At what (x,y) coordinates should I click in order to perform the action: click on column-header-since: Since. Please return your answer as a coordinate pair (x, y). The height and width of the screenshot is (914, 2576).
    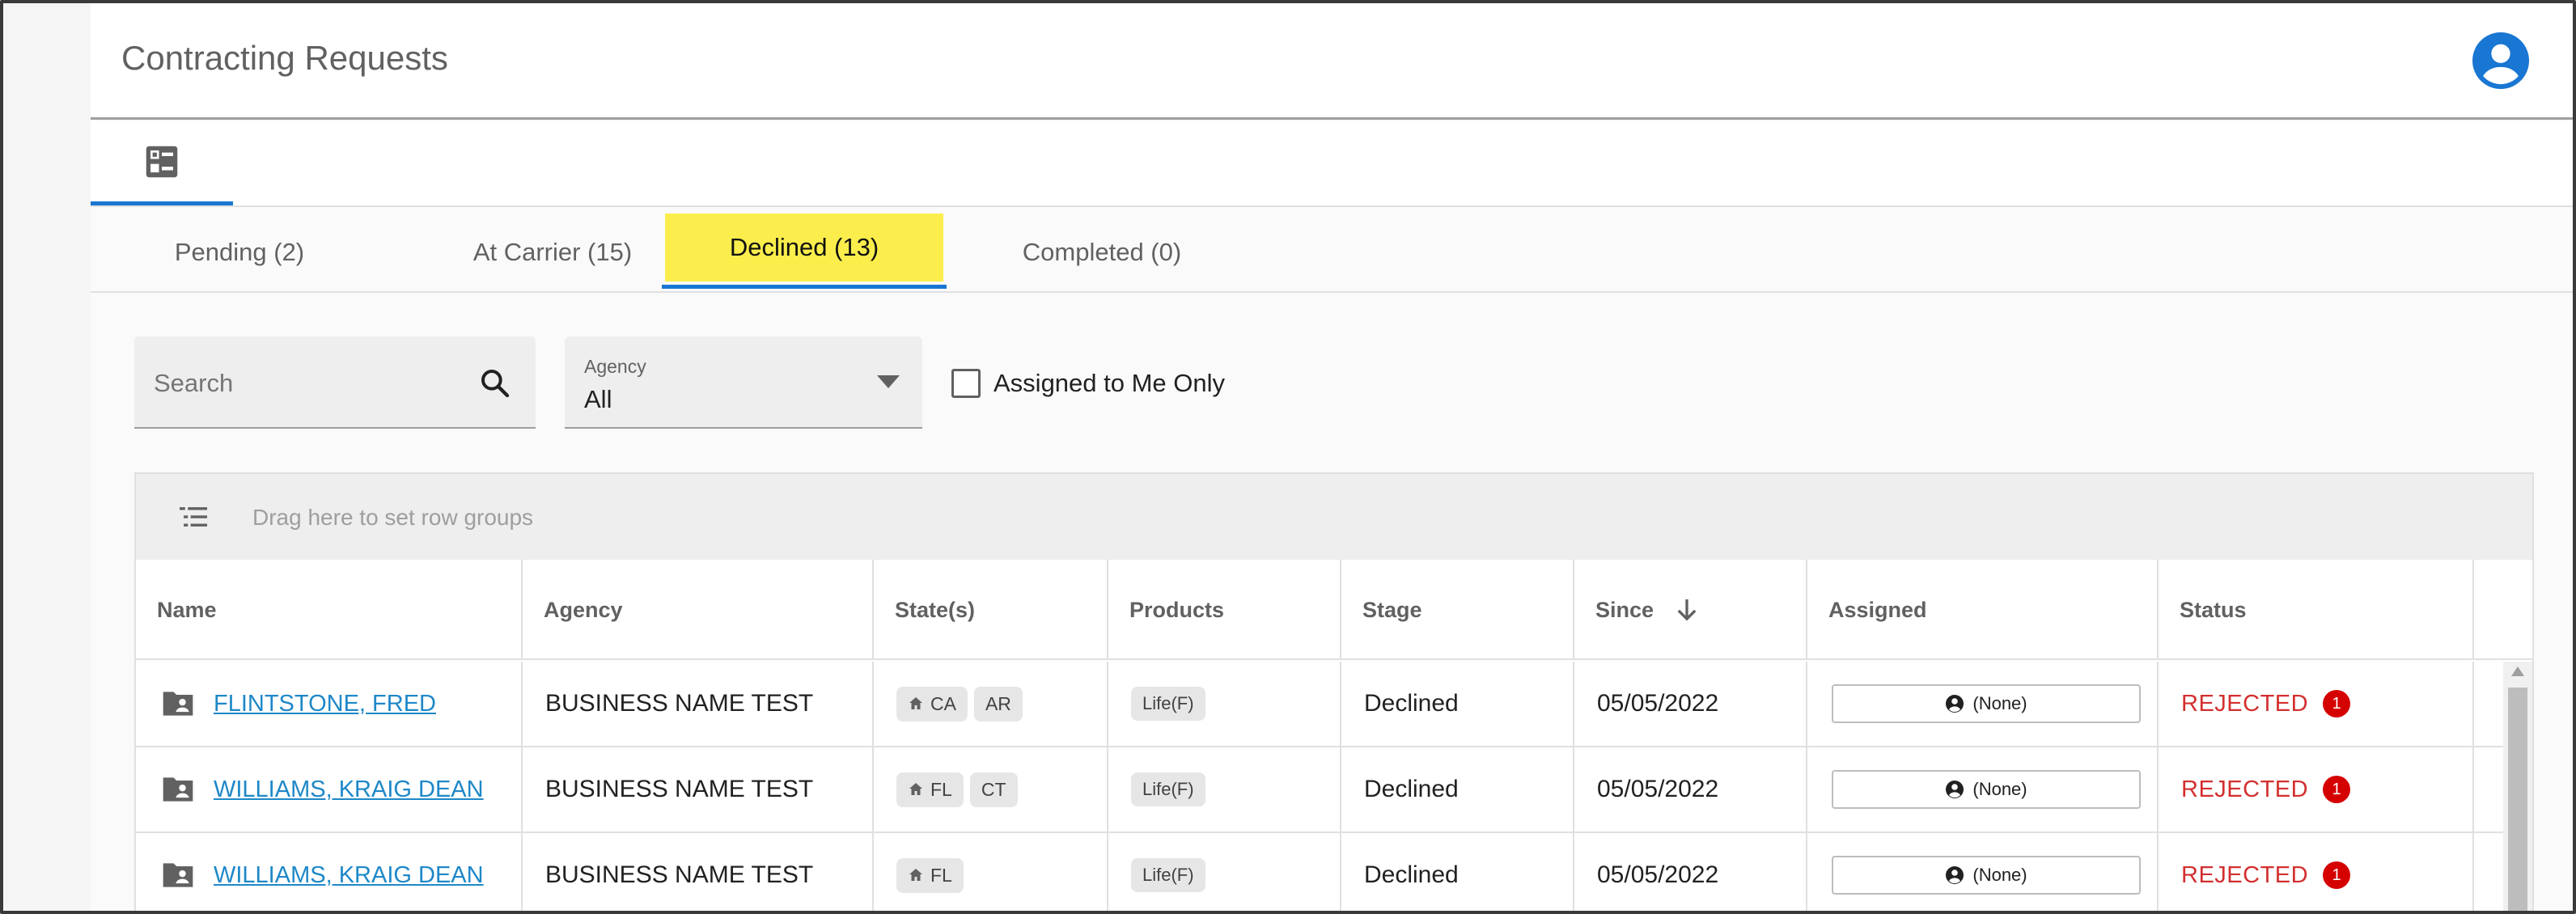
    Looking at the image, I should click on (1690, 610).